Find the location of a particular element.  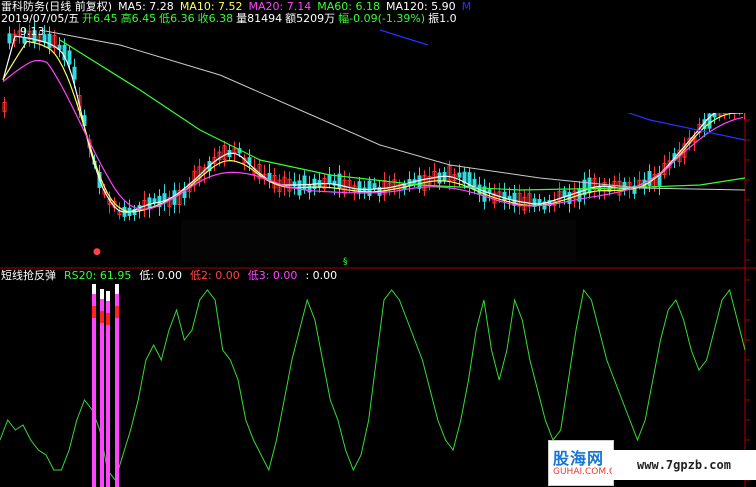

indicator-extra: : 0.00 is located at coordinates (321, 275).